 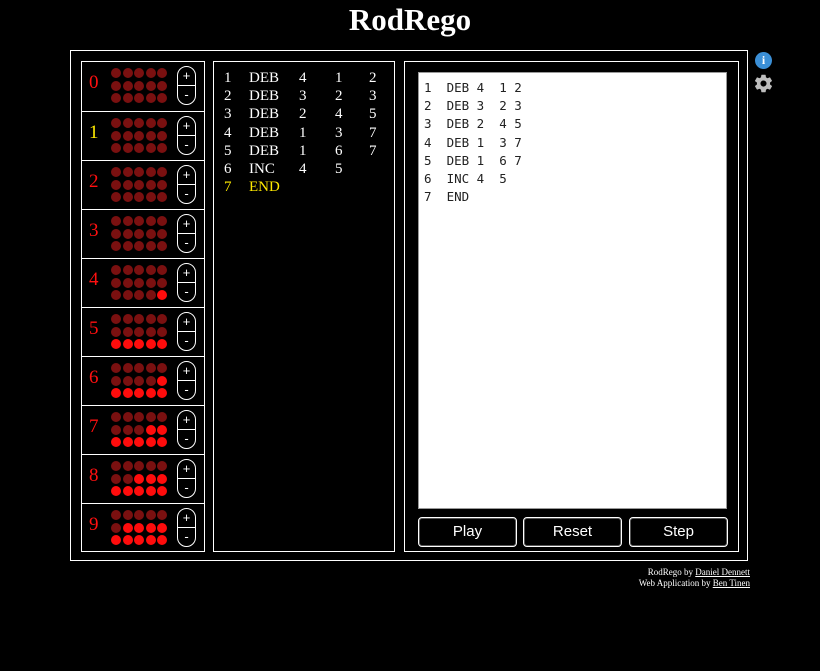 What do you see at coordinates (143, 86) in the screenshot?
I see `register-row-0: 0 + -` at bounding box center [143, 86].